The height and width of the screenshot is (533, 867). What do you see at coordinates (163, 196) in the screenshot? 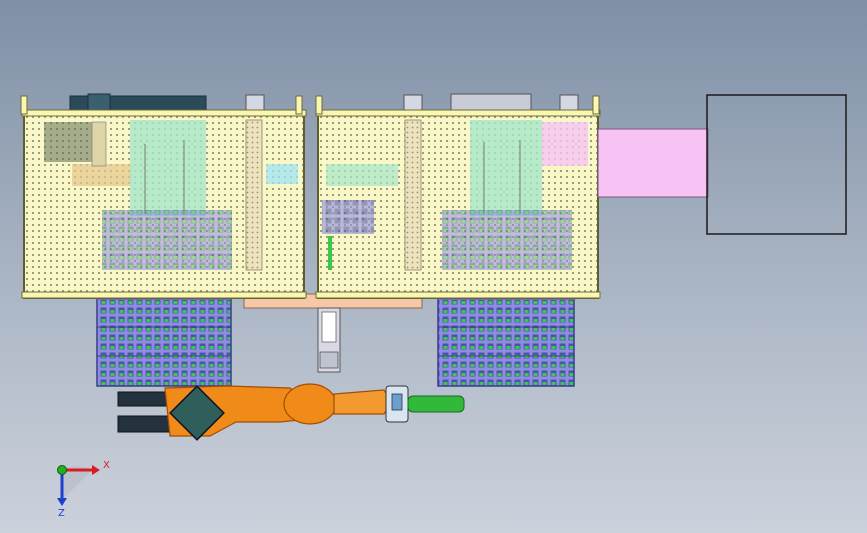
I see `station-left` at bounding box center [163, 196].